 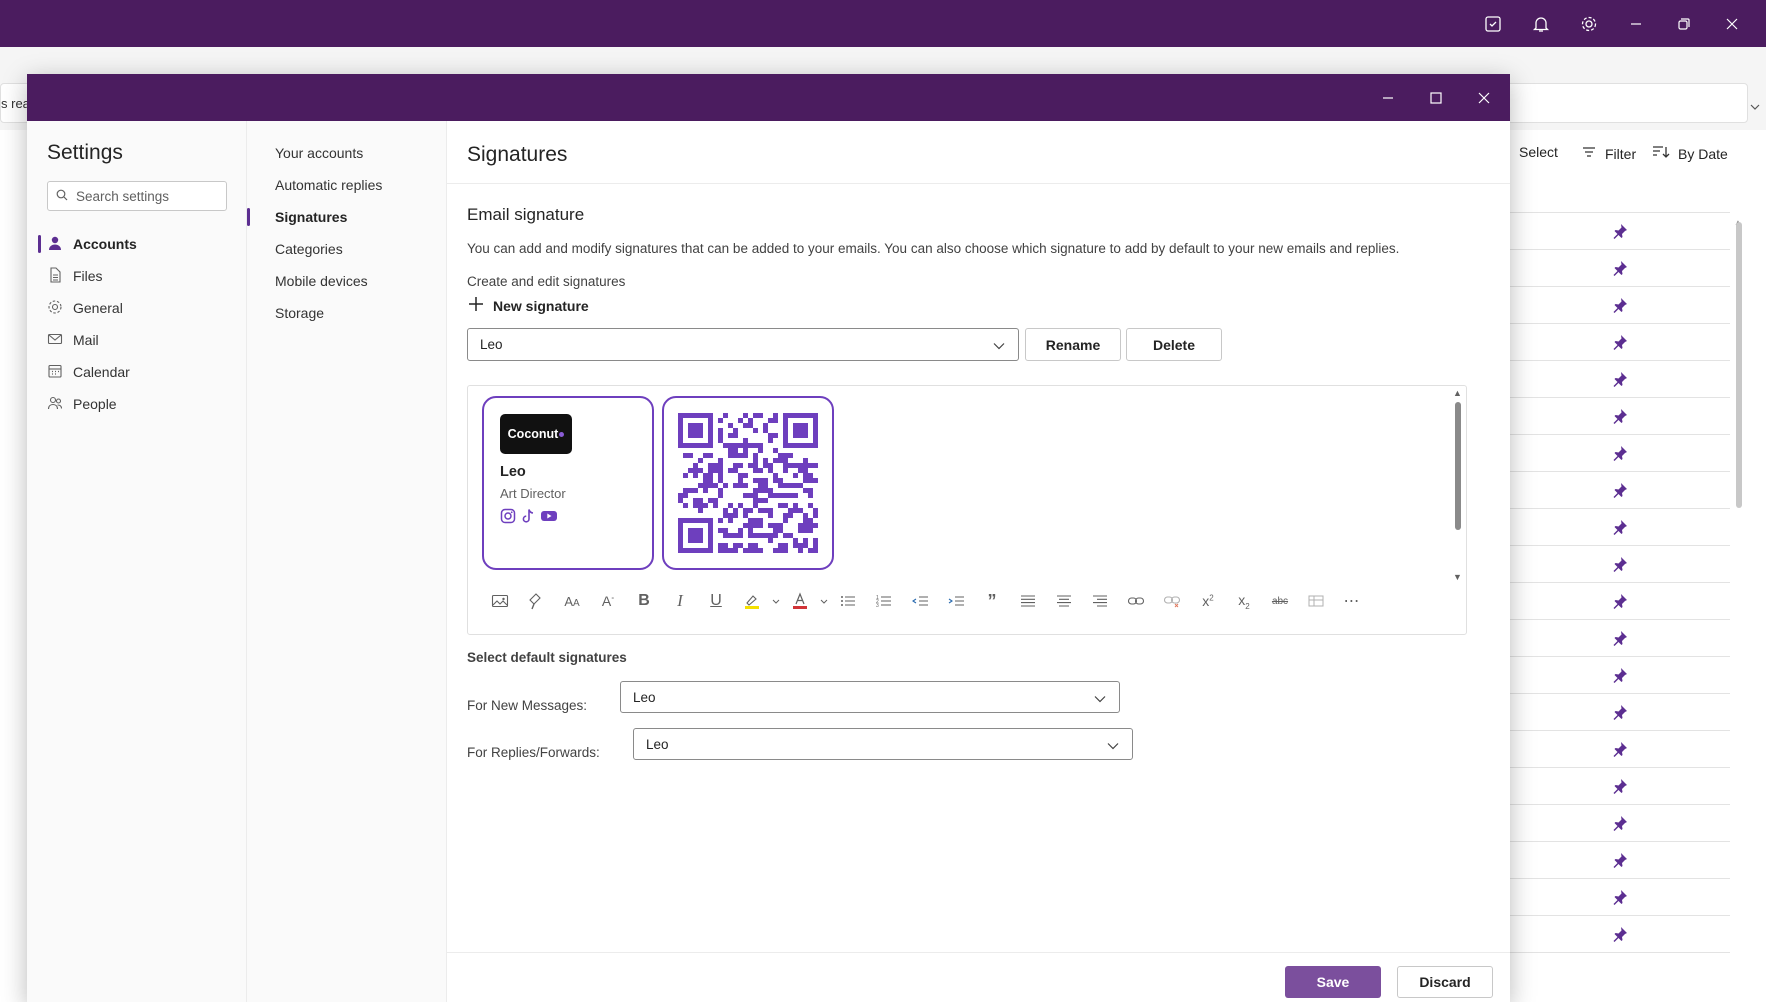 What do you see at coordinates (644, 697) in the screenshot?
I see `new-messages-value: Leo` at bounding box center [644, 697].